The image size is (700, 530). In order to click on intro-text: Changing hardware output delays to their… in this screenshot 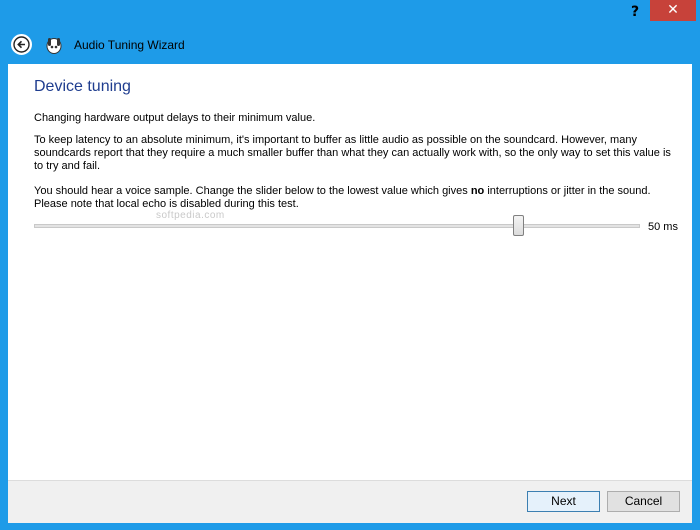, I will do `click(175, 118)`.